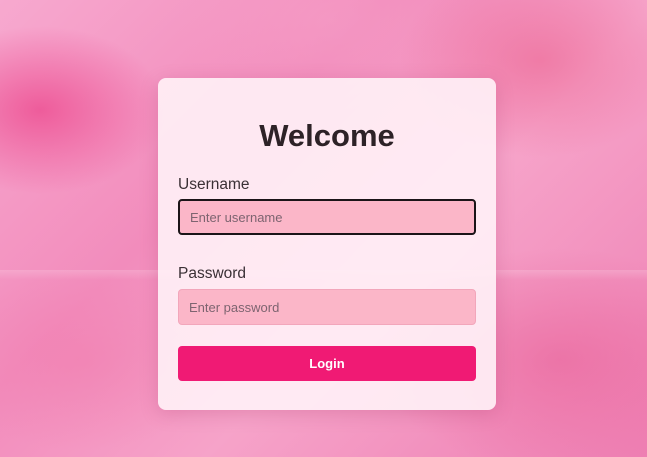 This screenshot has height=457, width=647. What do you see at coordinates (327, 307) in the screenshot?
I see `password-input` at bounding box center [327, 307].